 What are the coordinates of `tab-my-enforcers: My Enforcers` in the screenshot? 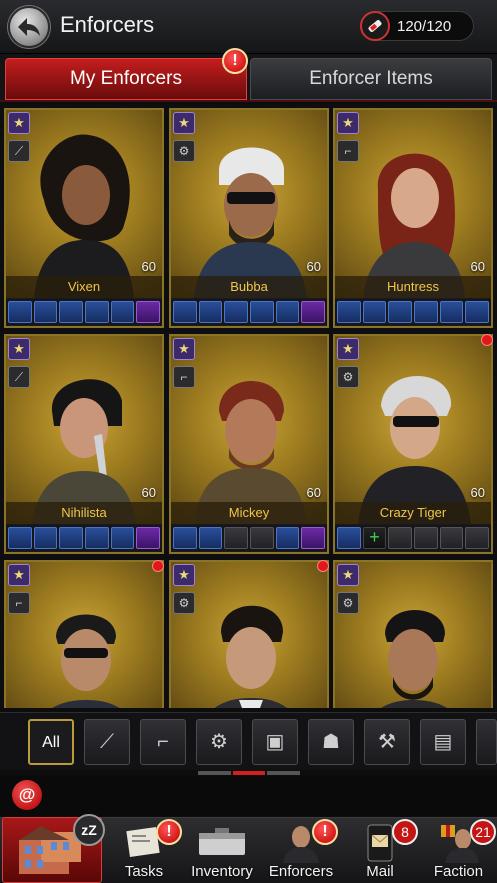 It's located at (126, 79).